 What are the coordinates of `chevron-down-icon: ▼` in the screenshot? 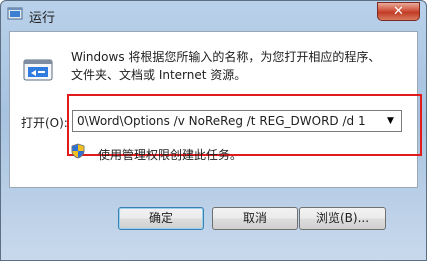 It's located at (390, 121).